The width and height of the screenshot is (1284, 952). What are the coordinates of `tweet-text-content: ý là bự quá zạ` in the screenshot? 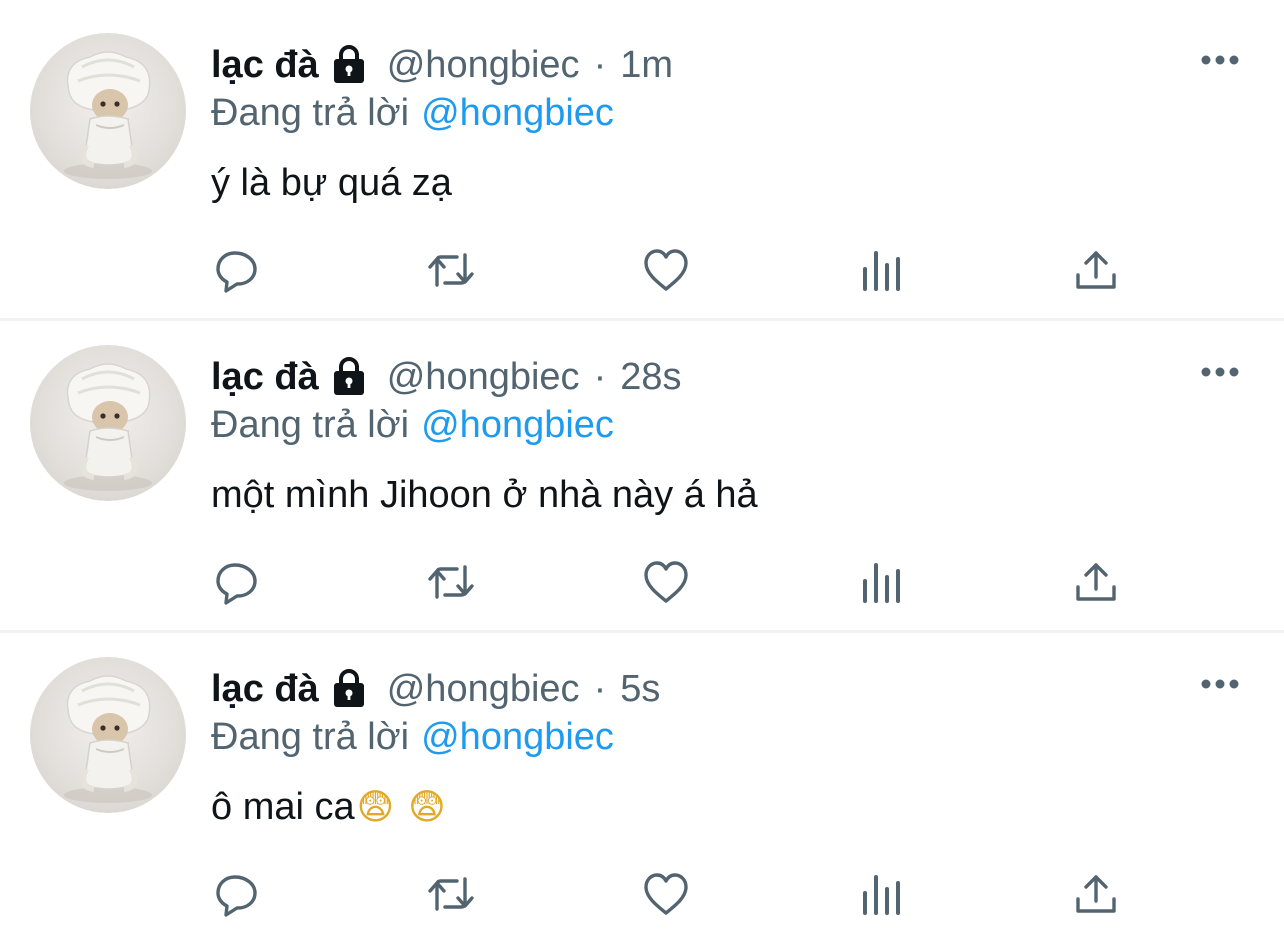 It's located at (331, 183).